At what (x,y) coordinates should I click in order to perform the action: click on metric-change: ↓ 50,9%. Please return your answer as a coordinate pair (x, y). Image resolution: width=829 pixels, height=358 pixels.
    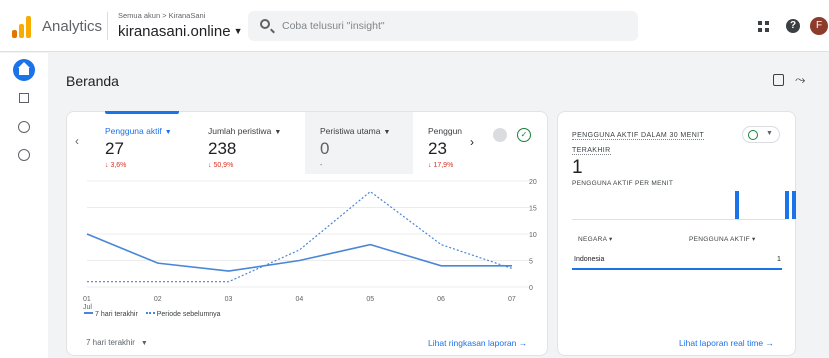
    Looking at the image, I should click on (221, 165).